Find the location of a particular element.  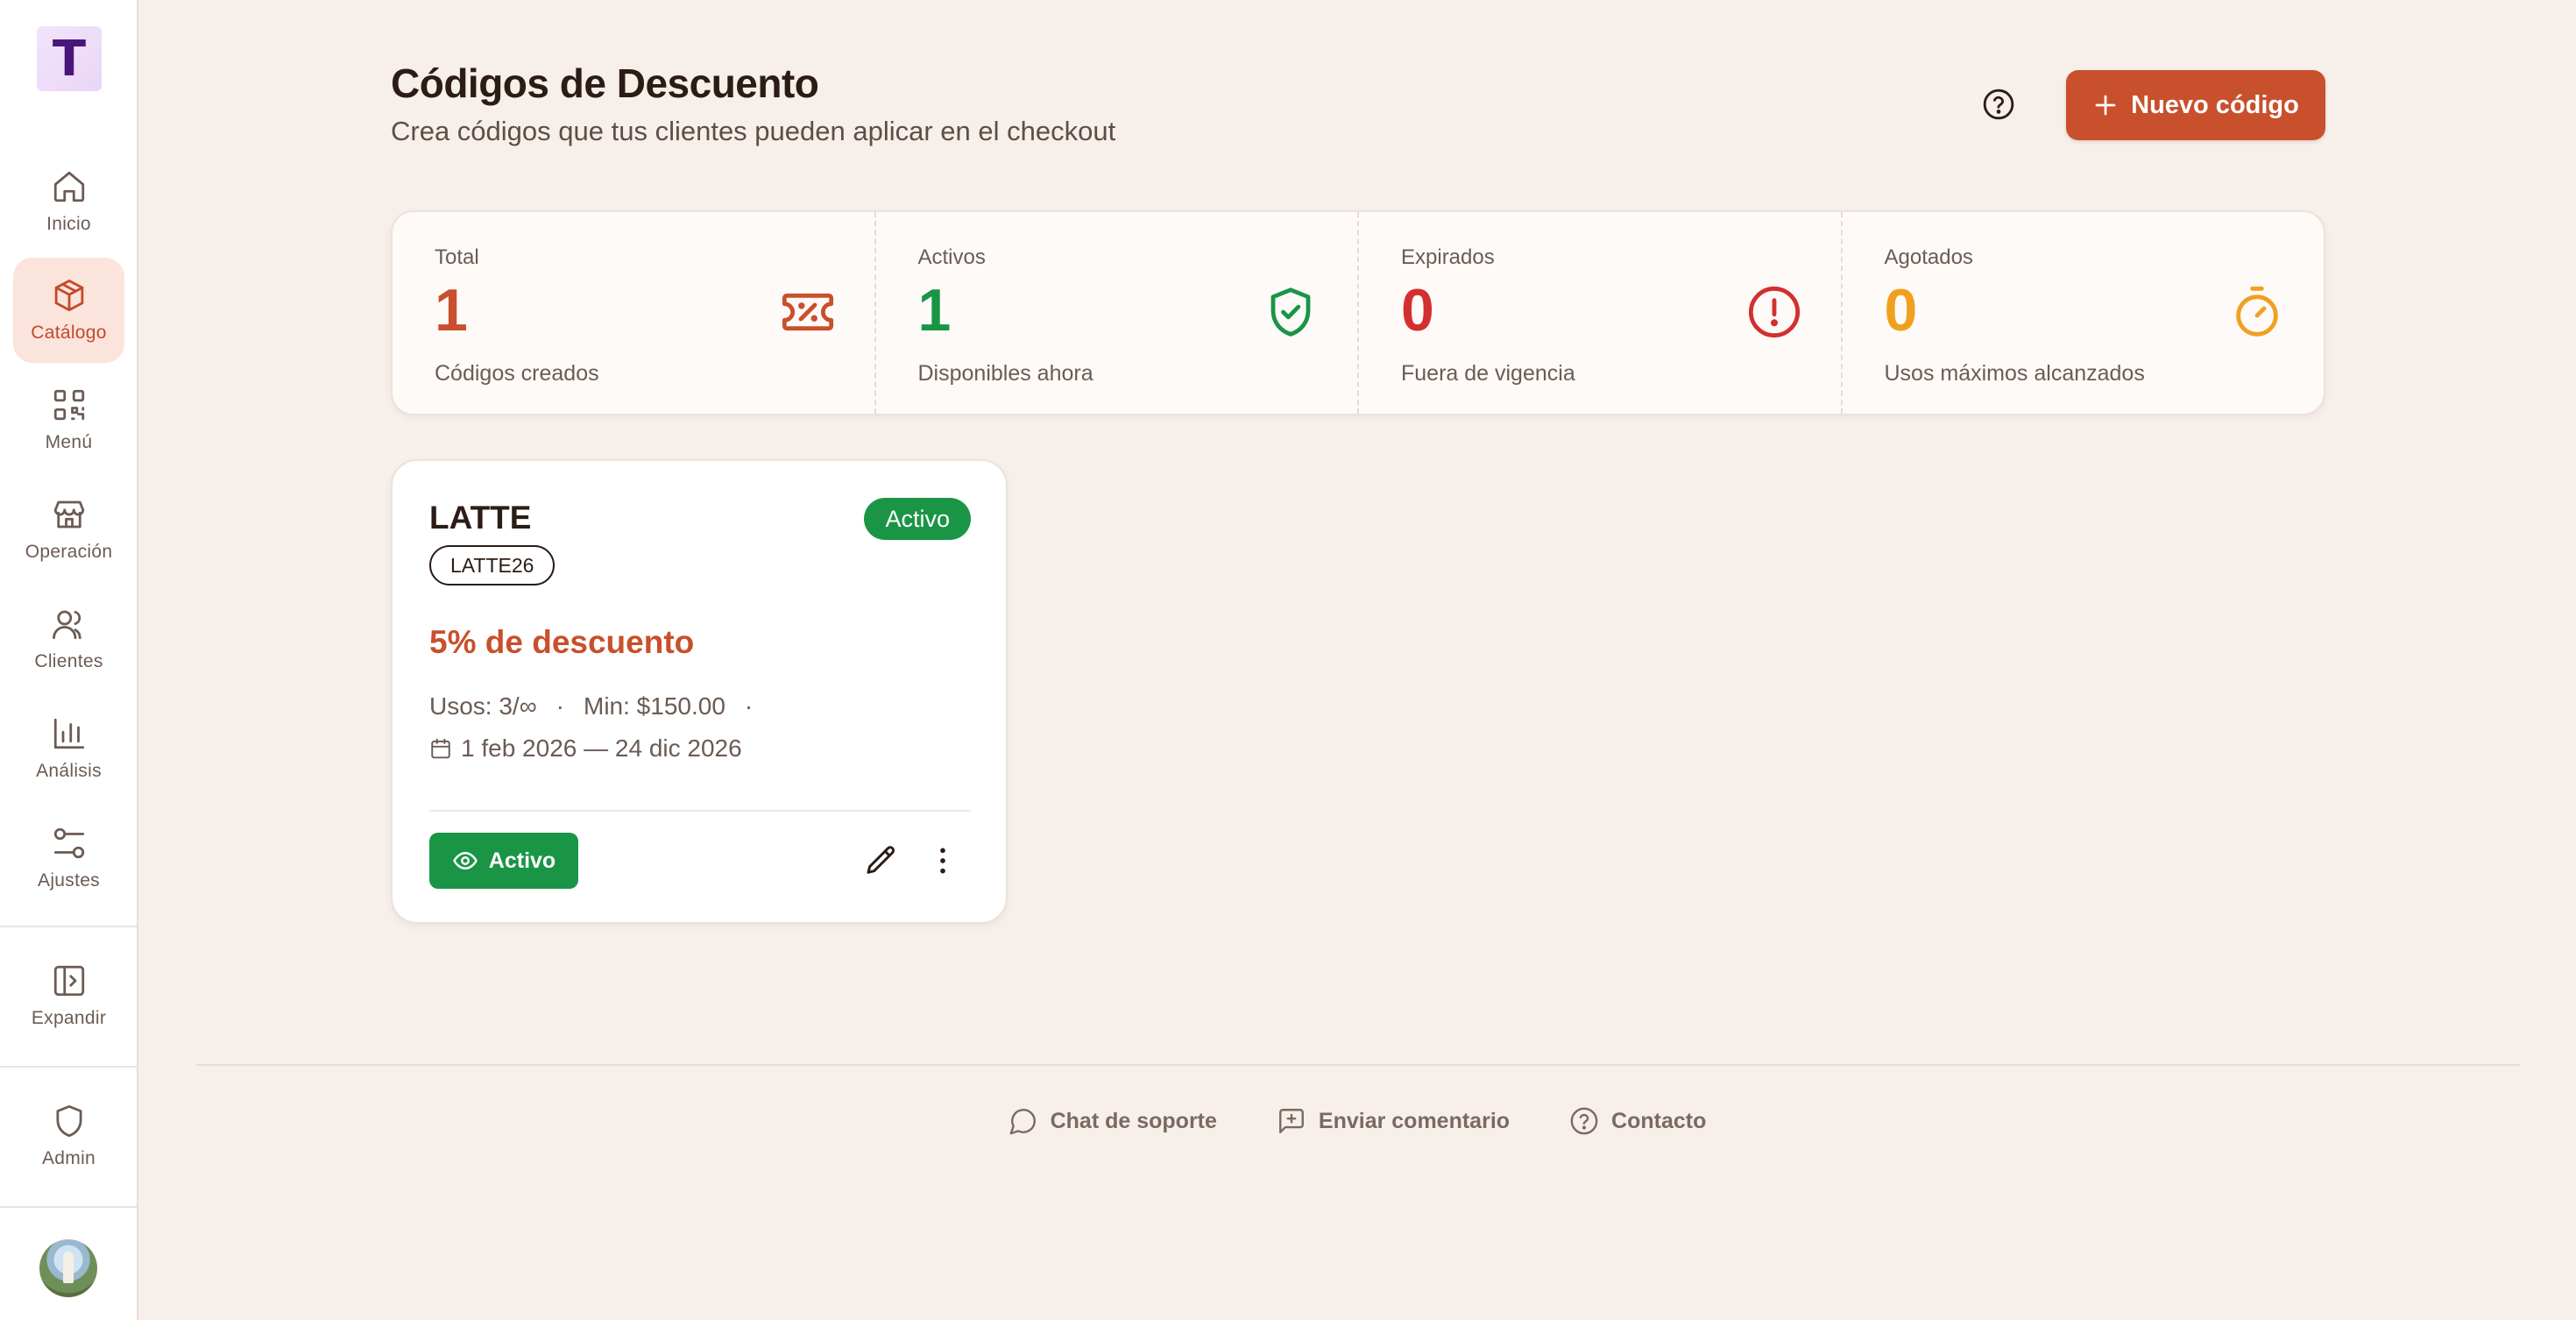

more-vertical-icon is located at coordinates (942, 861).